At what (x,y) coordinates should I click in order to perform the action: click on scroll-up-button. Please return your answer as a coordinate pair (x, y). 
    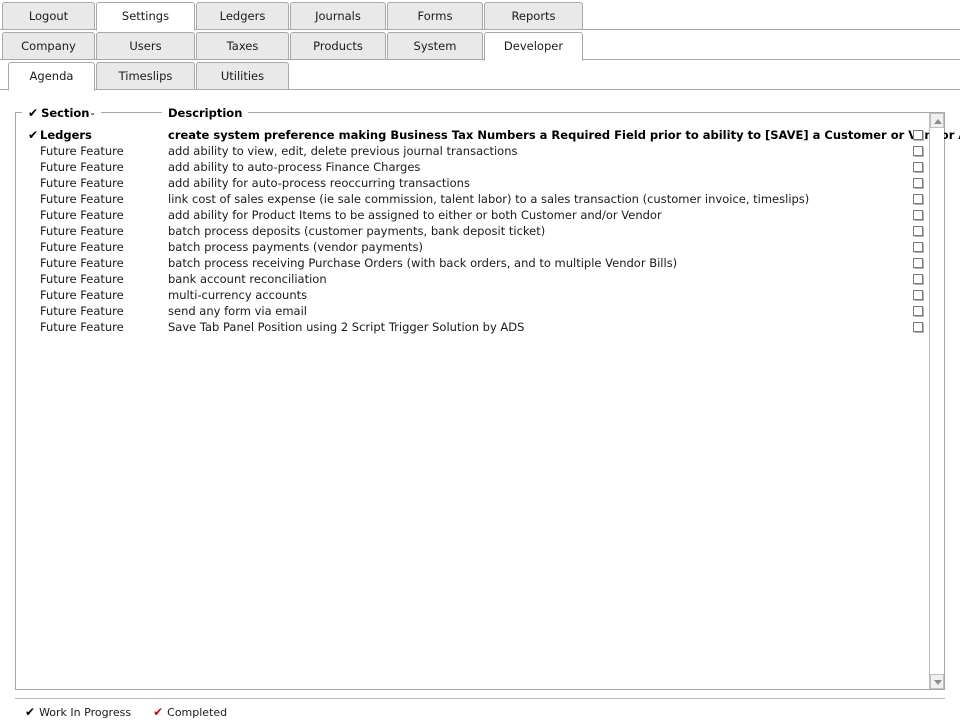
    Looking at the image, I should click on (937, 120).